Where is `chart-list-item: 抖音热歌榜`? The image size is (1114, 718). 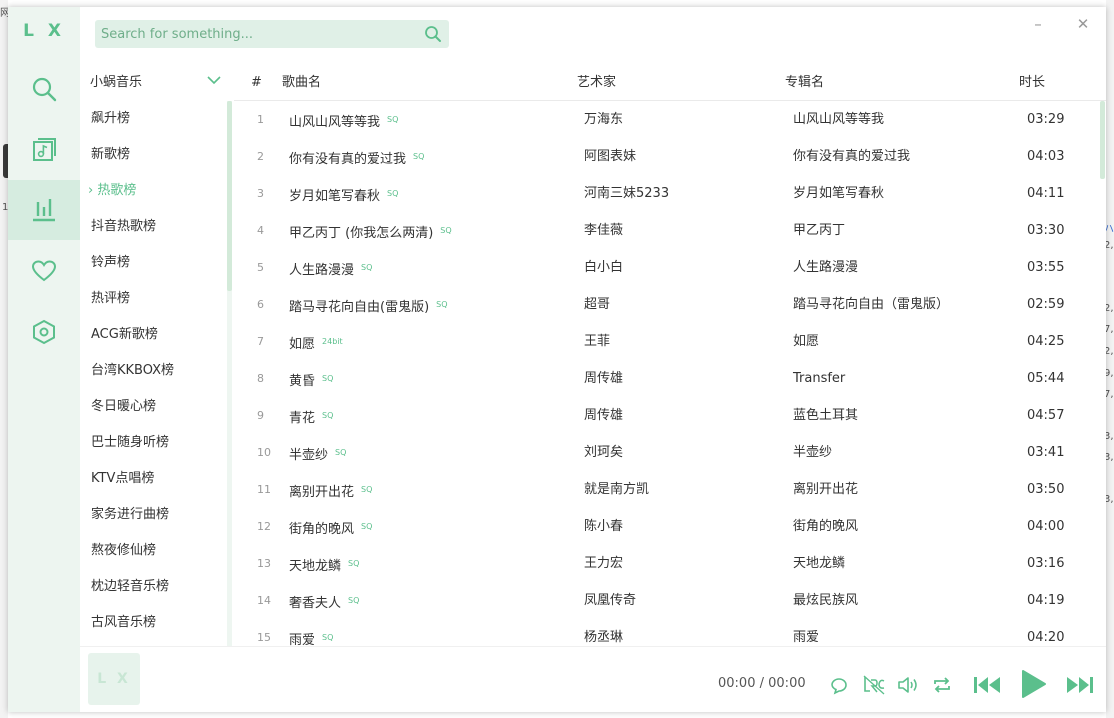
chart-list-item: 抖音热歌榜 is located at coordinates (123, 227).